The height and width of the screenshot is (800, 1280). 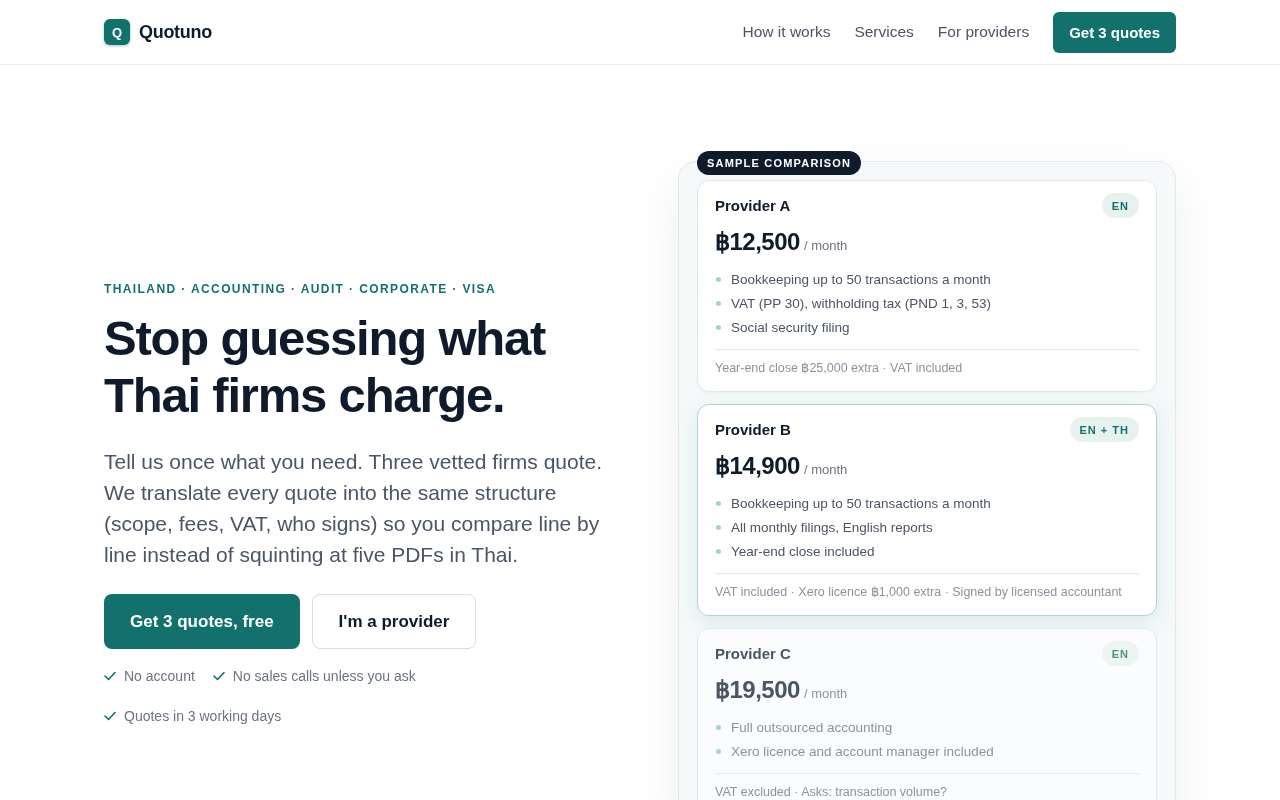 What do you see at coordinates (862, 751) in the screenshot?
I see `feature-text: Xero licence and account manager included` at bounding box center [862, 751].